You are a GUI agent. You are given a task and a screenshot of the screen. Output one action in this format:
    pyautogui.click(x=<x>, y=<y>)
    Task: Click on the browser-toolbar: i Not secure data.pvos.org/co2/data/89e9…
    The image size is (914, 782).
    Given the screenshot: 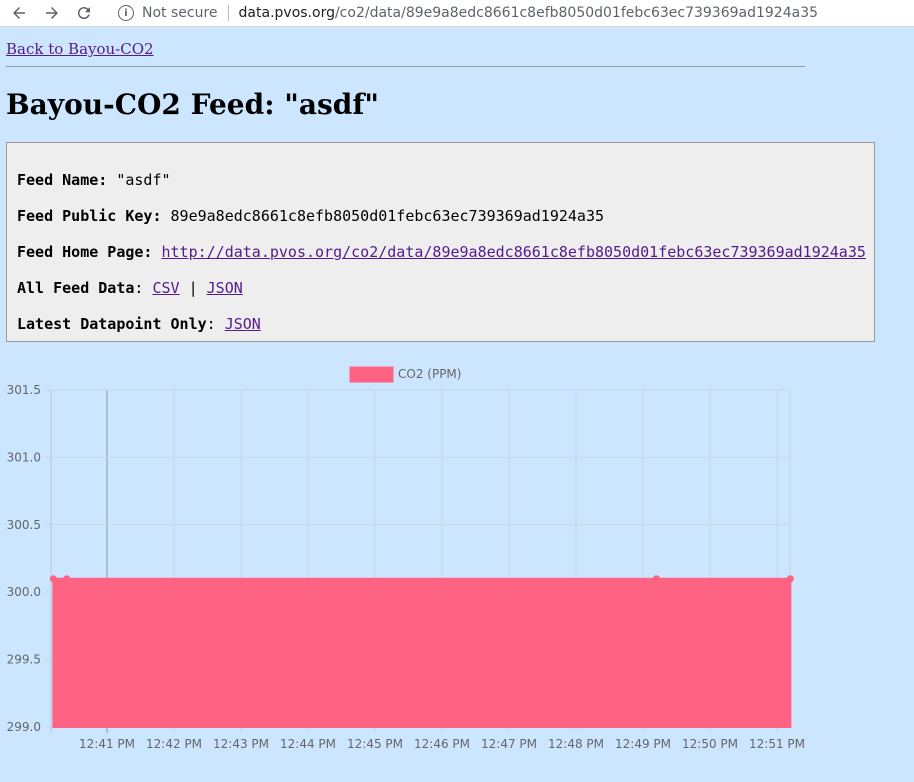 What is the action you would take?
    pyautogui.click(x=457, y=13)
    